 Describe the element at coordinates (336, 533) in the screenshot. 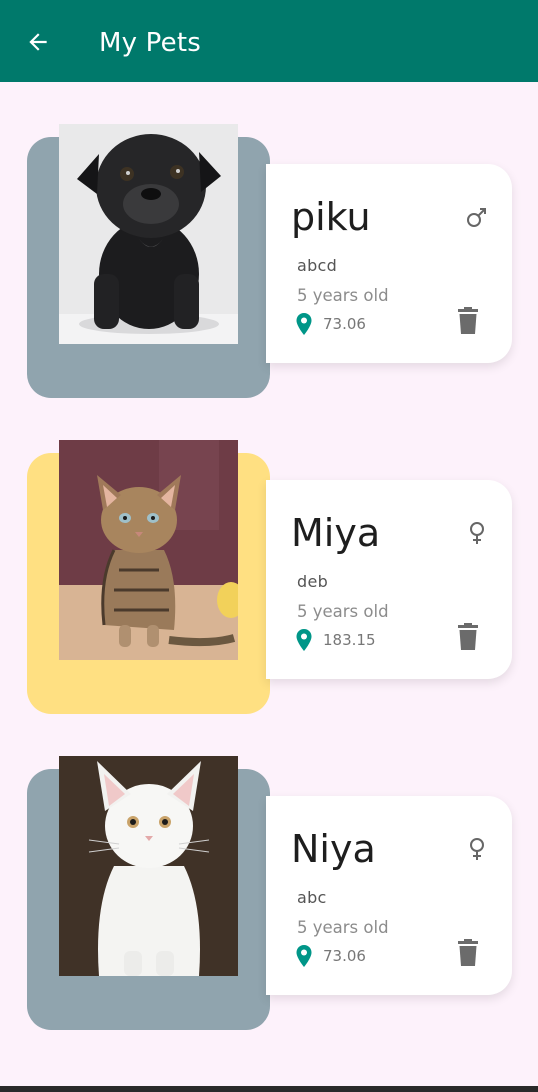

I see `pet-name: Miya` at that location.